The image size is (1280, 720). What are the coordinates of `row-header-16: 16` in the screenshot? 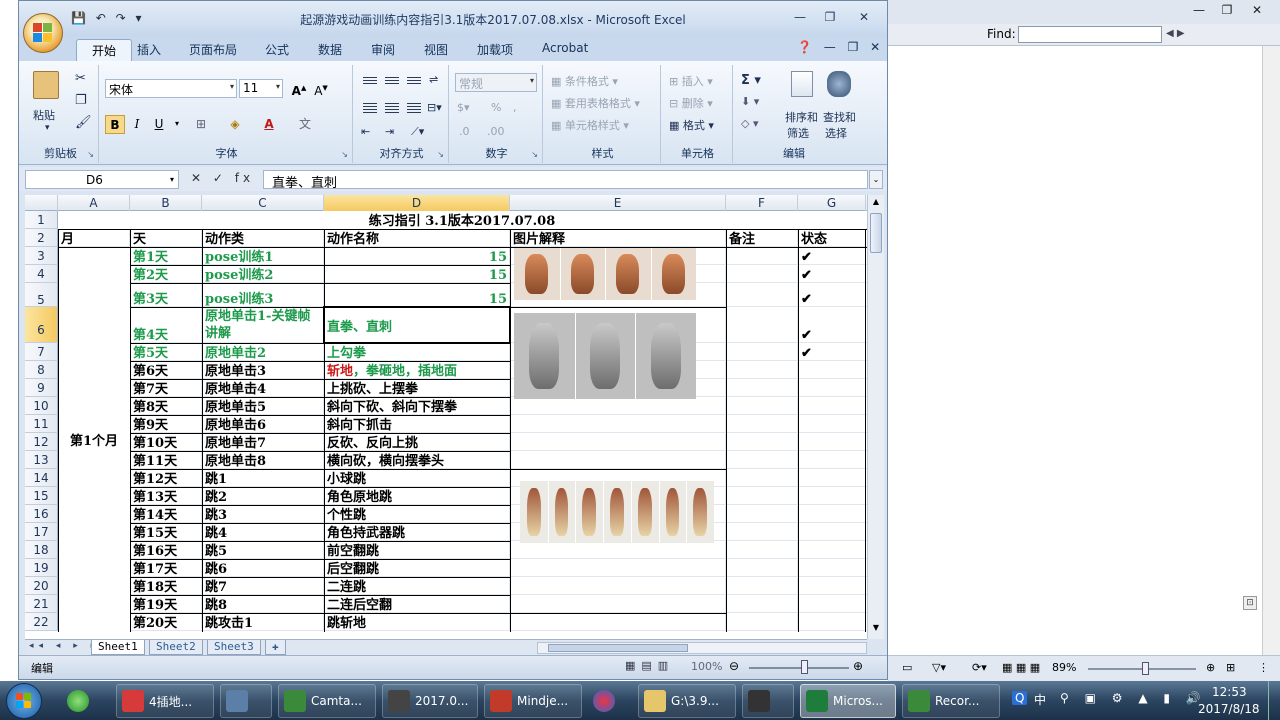 It's located at (41, 514).